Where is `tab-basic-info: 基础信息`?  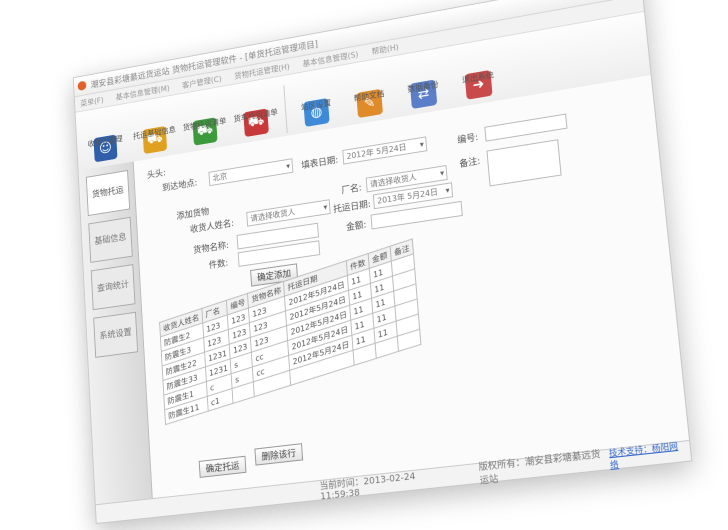 tab-basic-info: 基础信息 is located at coordinates (110, 239).